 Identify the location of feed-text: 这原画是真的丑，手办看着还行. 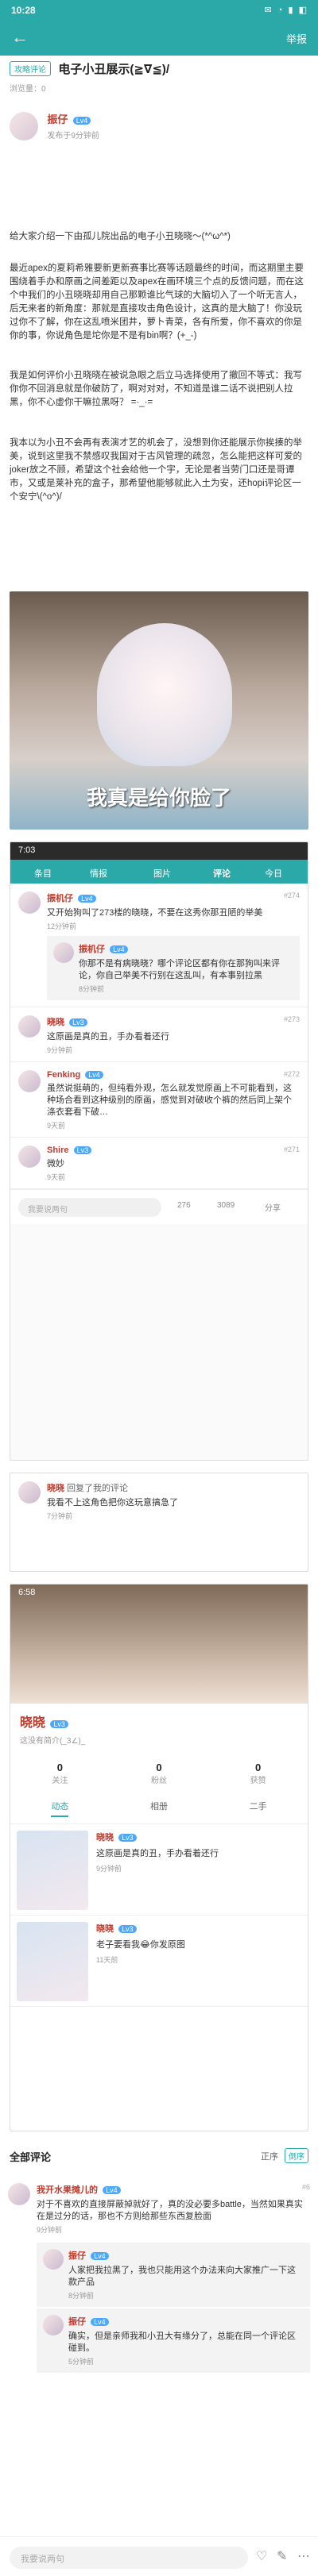
(157, 1853).